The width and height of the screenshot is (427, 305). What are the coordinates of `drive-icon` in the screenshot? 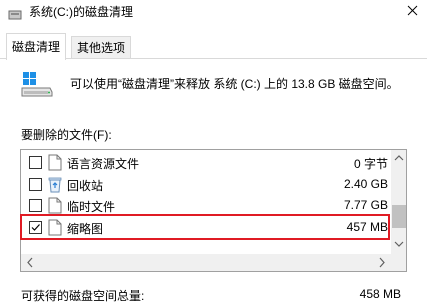 It's located at (37, 84).